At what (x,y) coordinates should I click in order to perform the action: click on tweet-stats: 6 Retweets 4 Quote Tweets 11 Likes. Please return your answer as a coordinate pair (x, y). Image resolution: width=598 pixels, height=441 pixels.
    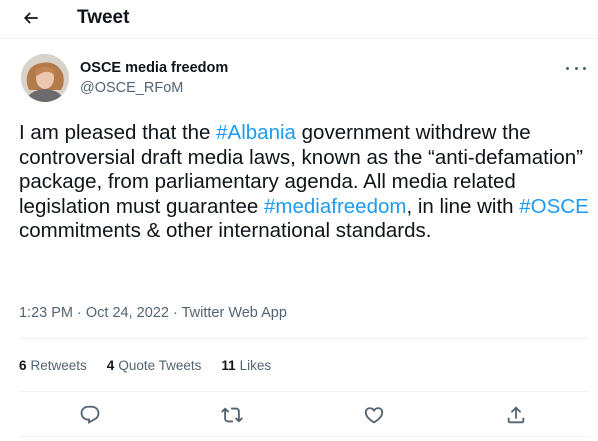
    Looking at the image, I should click on (155, 365).